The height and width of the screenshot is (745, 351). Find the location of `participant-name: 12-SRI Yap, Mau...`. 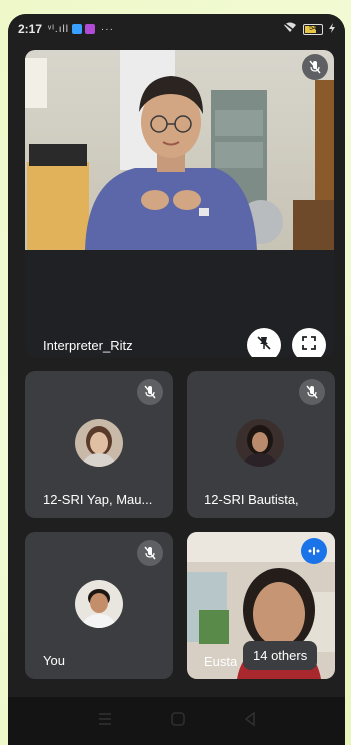

participant-name: 12-SRI Yap, Mau... is located at coordinates (98, 499).